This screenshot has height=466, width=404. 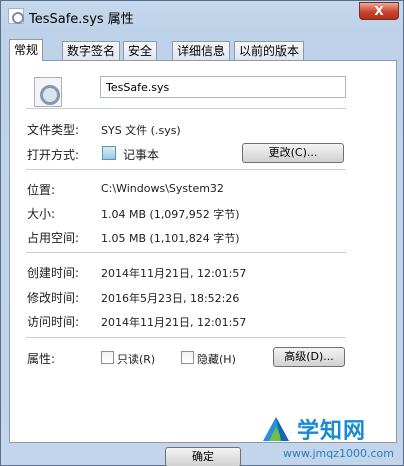 What do you see at coordinates (187, 357) in the screenshot?
I see `hidden-checkbox` at bounding box center [187, 357].